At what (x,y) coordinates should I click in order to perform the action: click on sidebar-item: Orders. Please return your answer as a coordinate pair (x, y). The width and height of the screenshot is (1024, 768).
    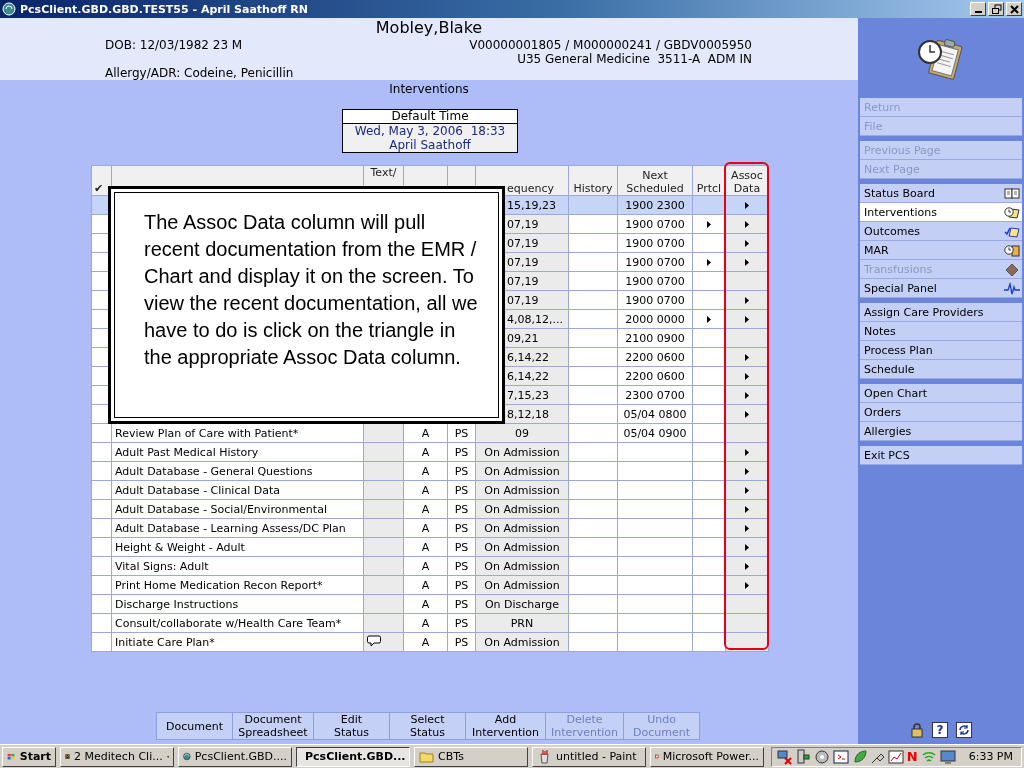
    Looking at the image, I should click on (941, 412).